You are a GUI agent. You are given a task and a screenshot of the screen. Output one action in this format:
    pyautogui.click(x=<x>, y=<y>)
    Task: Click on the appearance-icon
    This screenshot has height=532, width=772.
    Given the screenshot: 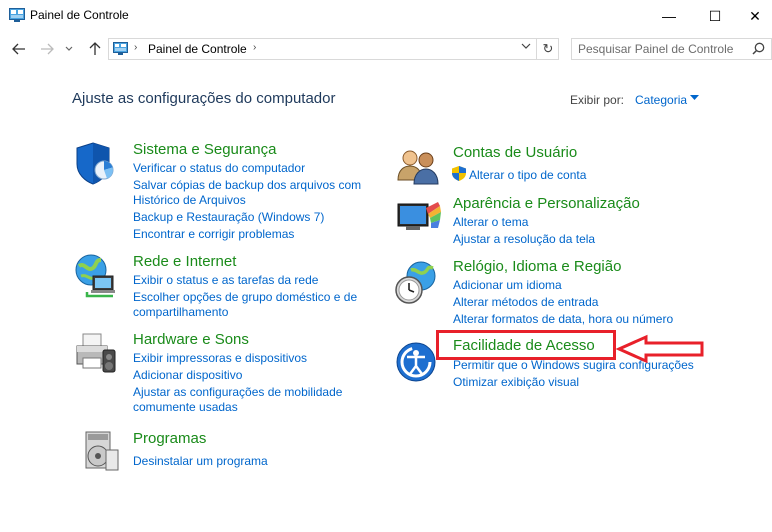 What is the action you would take?
    pyautogui.click(x=419, y=219)
    